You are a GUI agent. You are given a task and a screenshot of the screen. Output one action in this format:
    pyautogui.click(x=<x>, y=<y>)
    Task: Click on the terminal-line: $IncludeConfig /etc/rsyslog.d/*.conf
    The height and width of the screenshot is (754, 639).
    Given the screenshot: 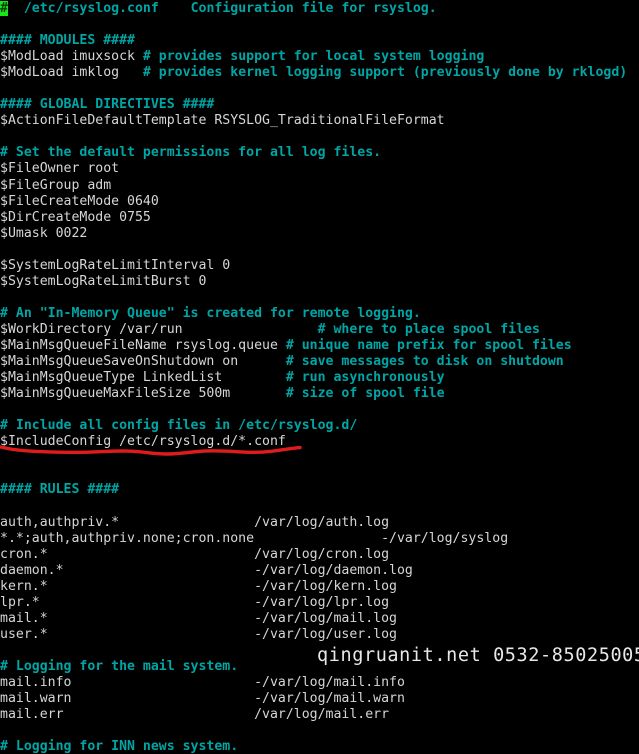 What is the action you would take?
    pyautogui.click(x=319, y=442)
    